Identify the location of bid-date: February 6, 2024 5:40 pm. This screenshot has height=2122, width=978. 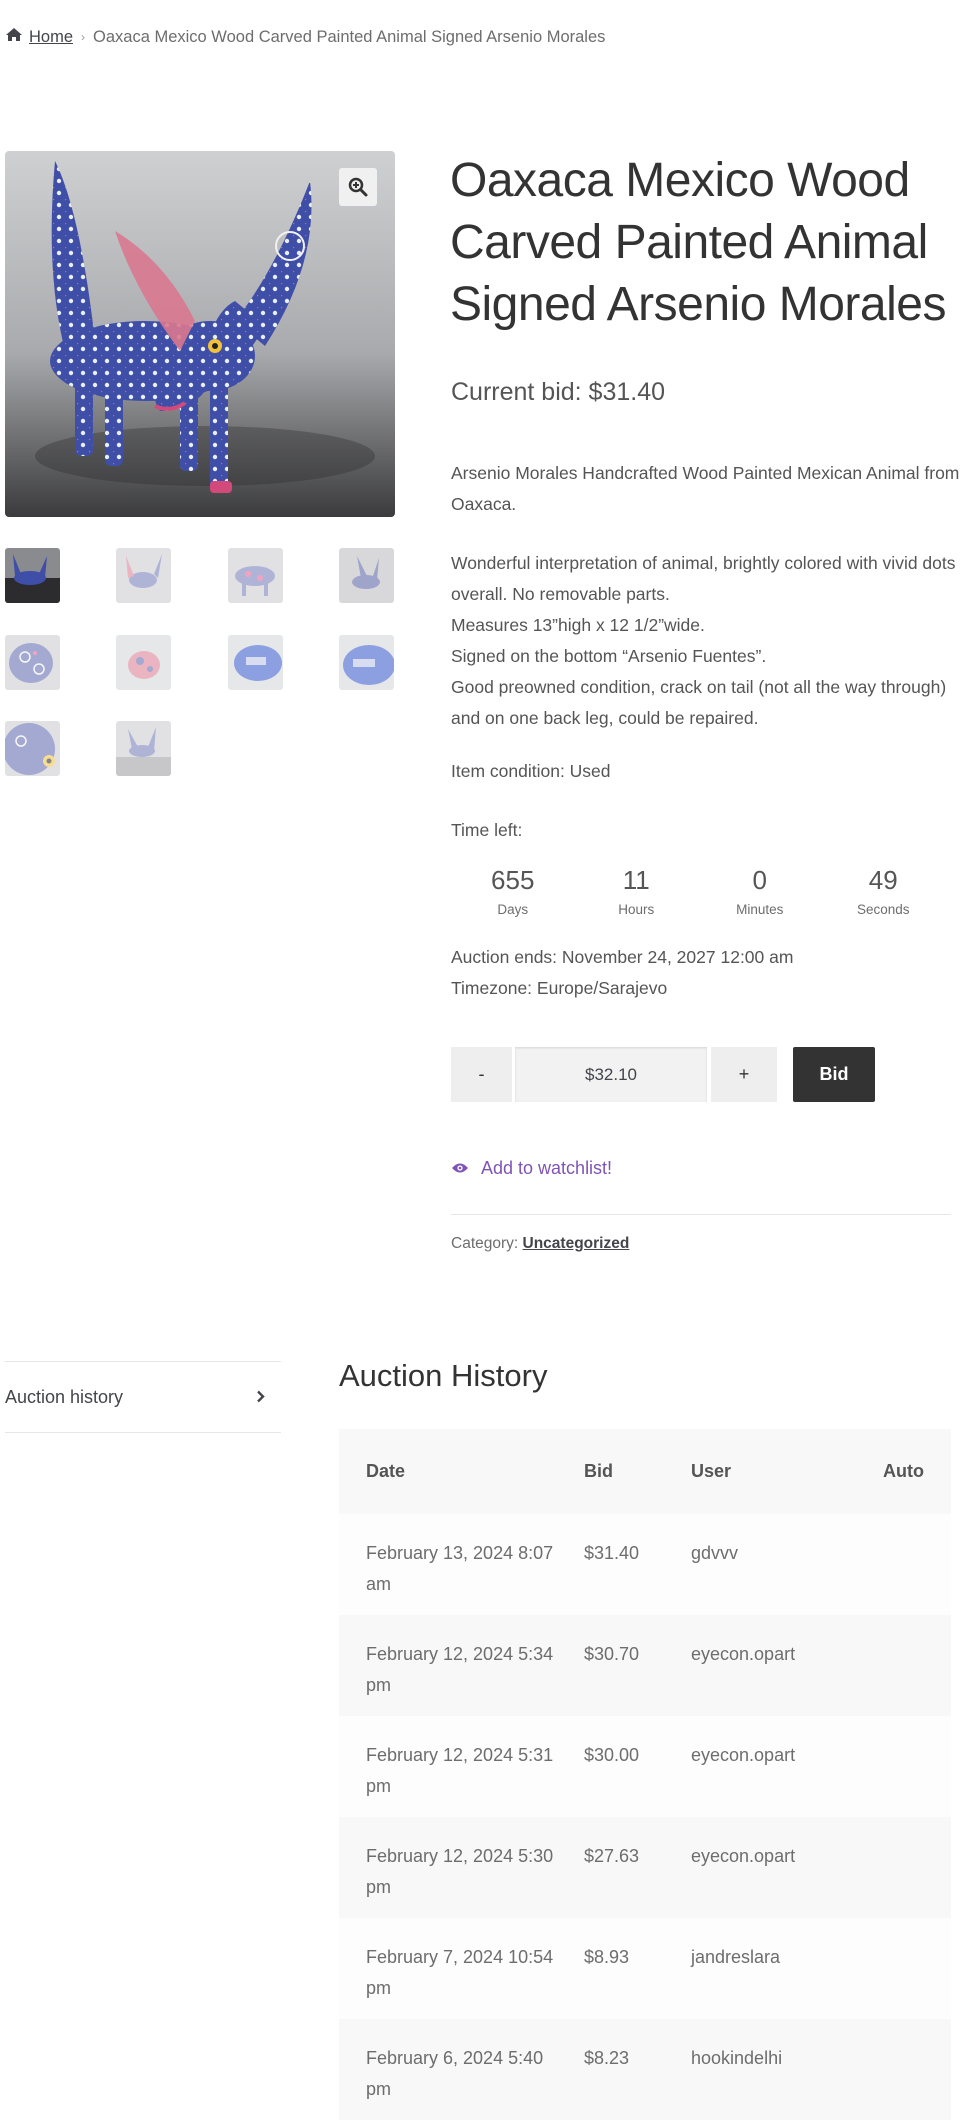
(455, 2073).